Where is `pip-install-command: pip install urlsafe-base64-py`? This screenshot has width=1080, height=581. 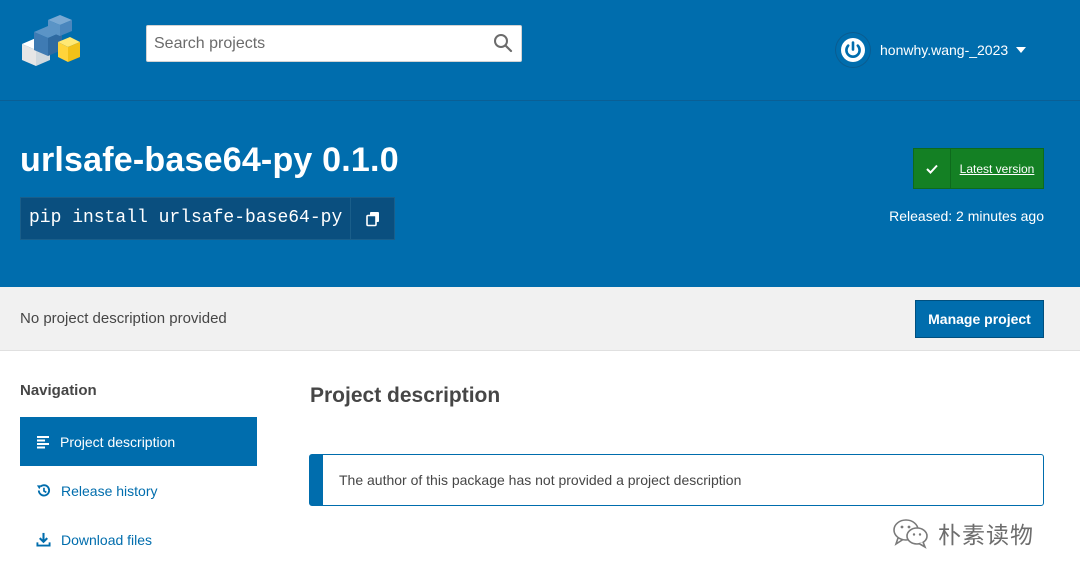
pip-install-command: pip install urlsafe-base64-py is located at coordinates (185, 218).